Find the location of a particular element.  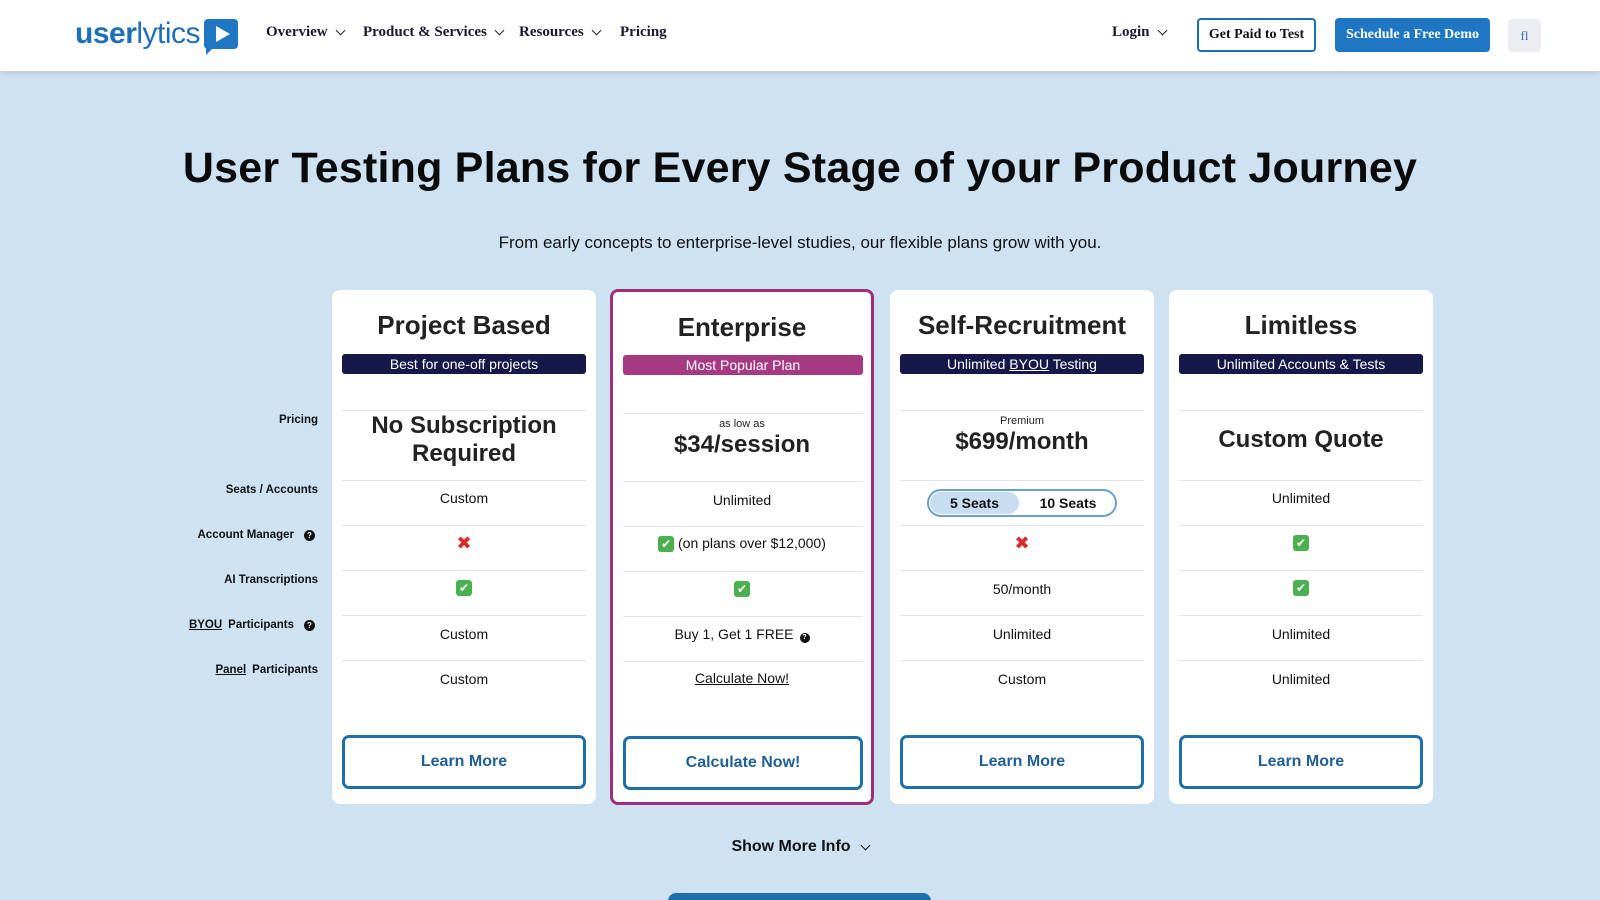

row-label-panel-participants: Panel Participants is located at coordinates (266, 670).